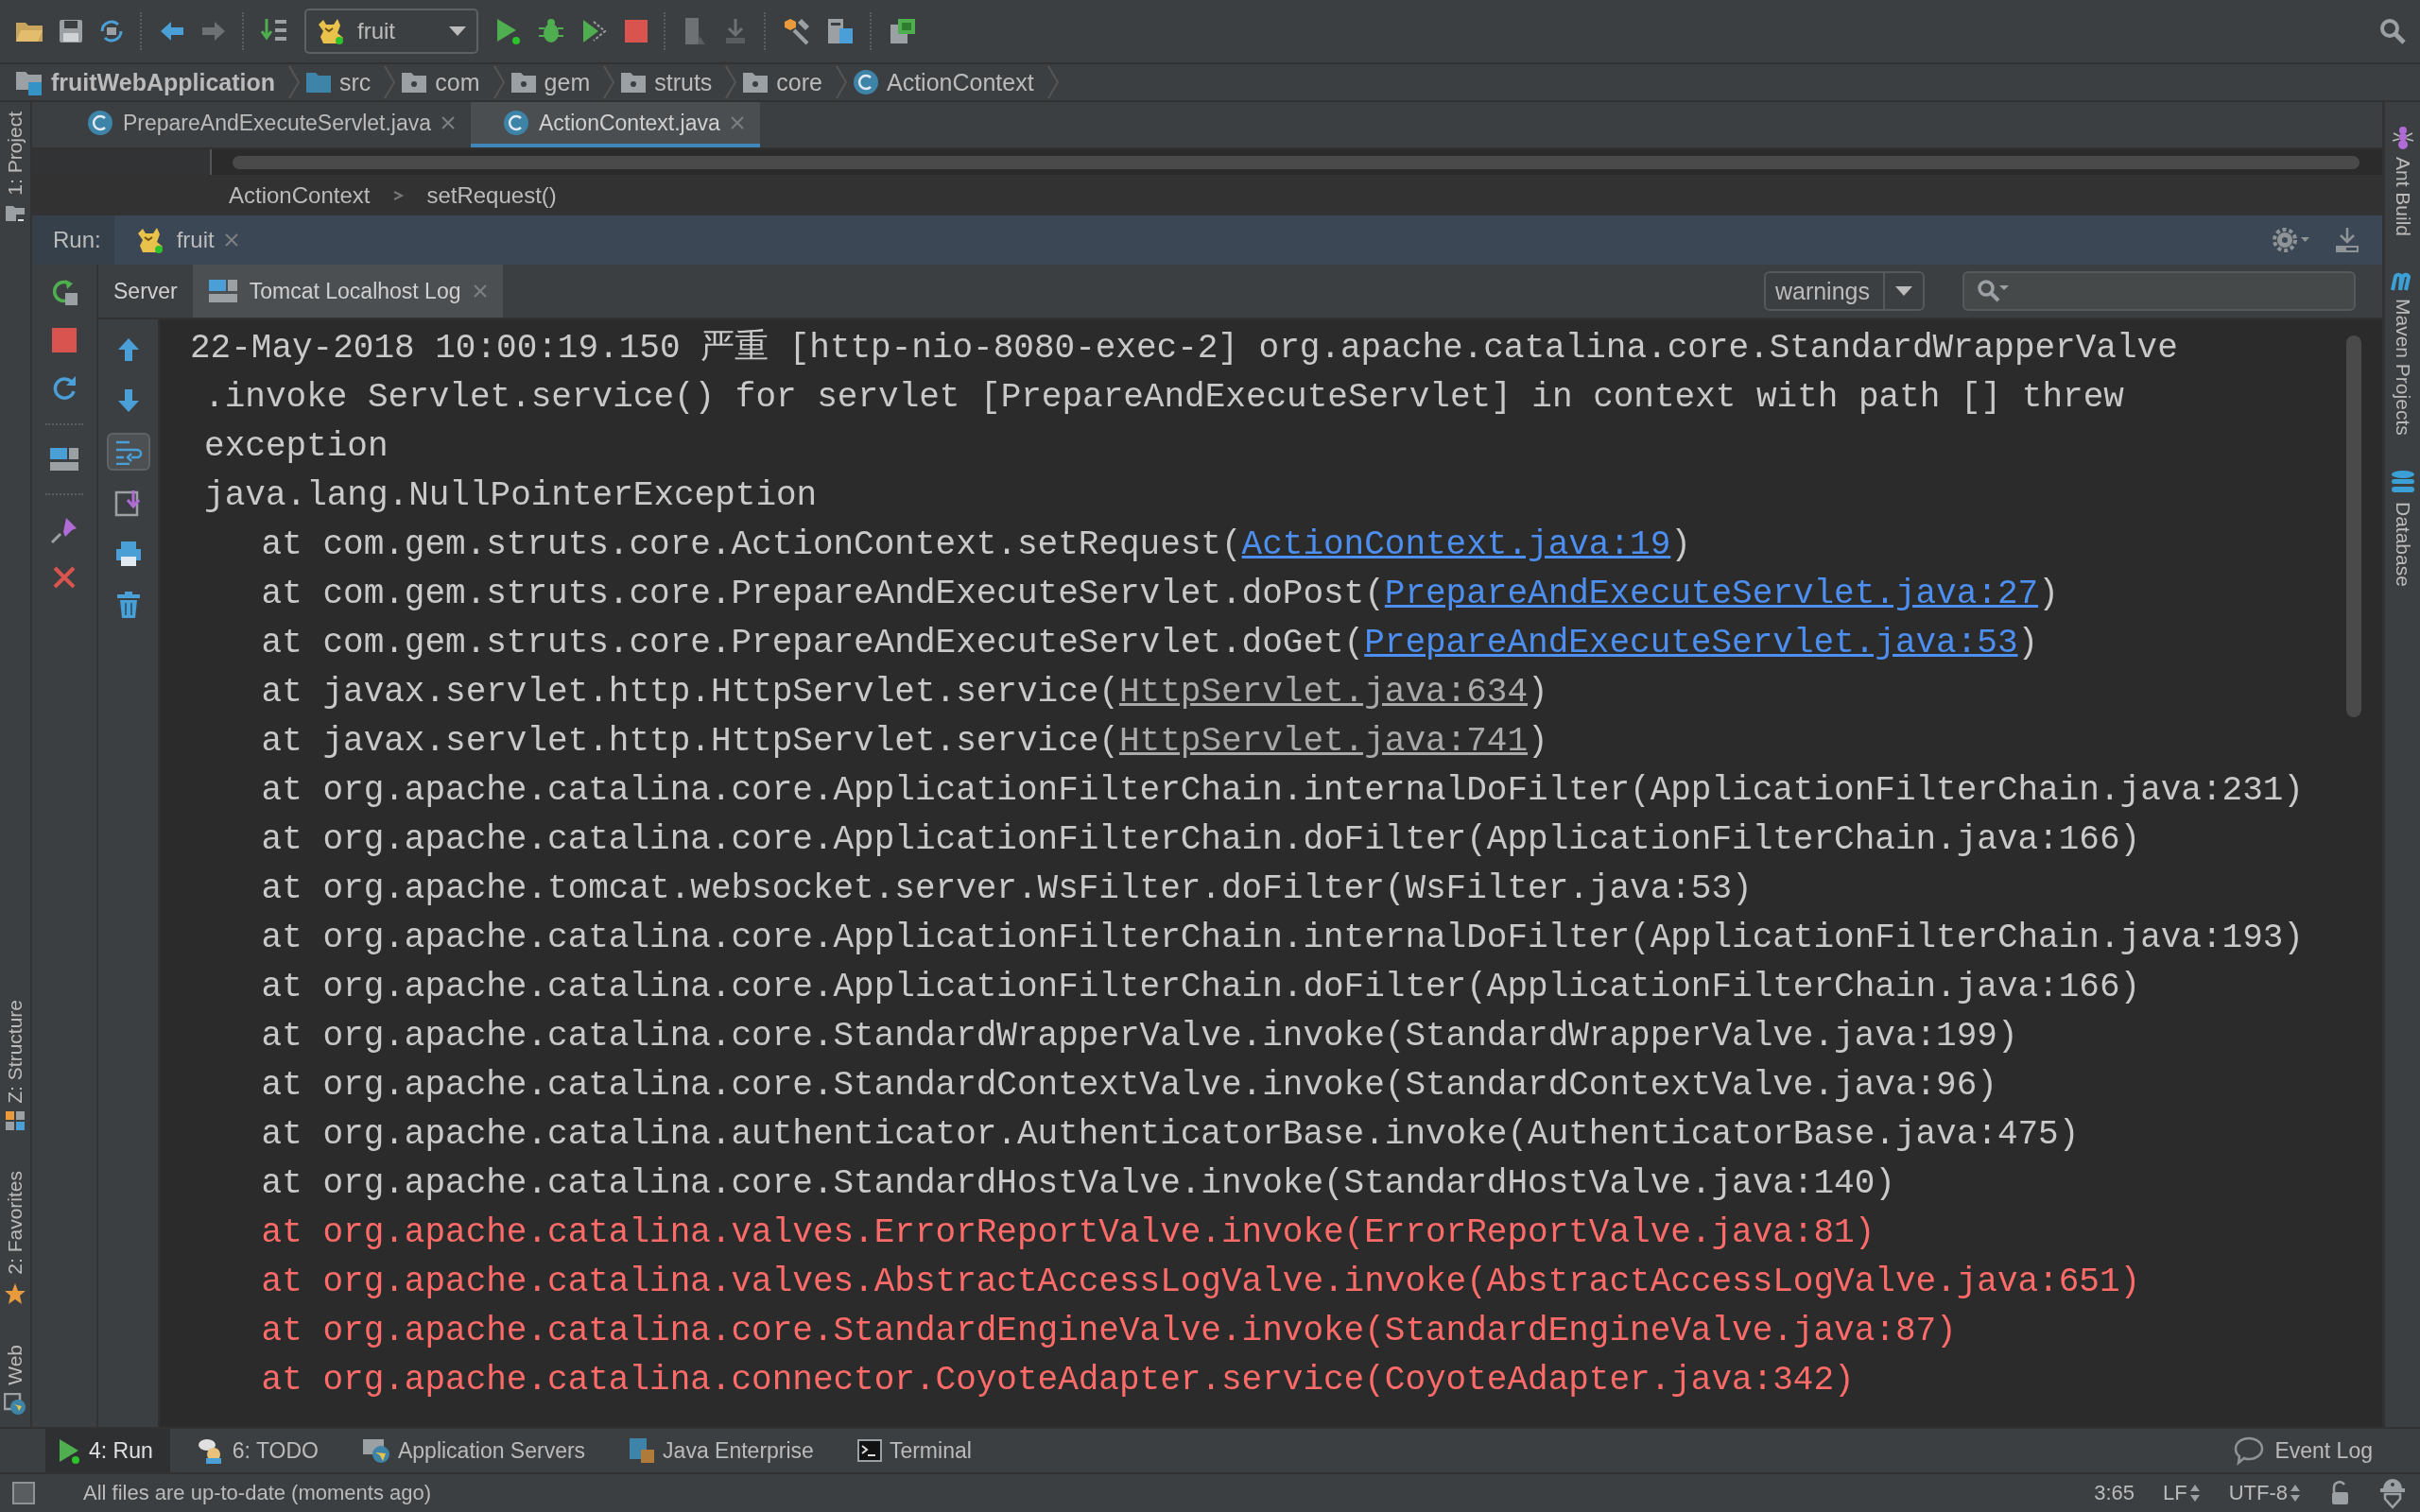 This screenshot has width=2420, height=1512. Describe the element at coordinates (2392, 1493) in the screenshot. I see `inspector-icon` at that location.